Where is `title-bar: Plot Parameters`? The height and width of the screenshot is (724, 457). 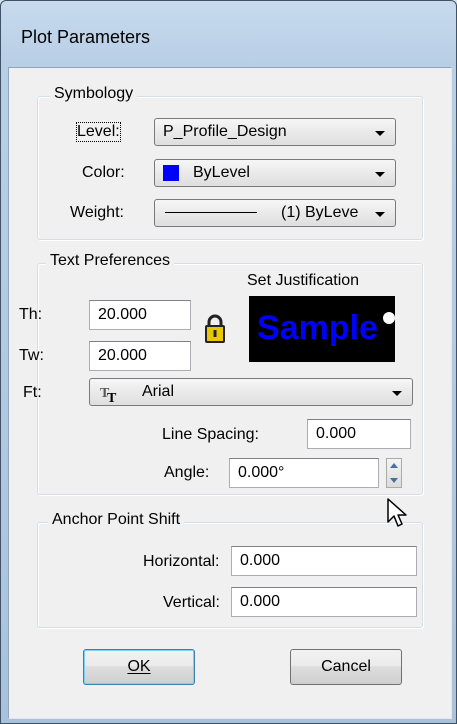
title-bar: Plot Parameters is located at coordinates (228, 34).